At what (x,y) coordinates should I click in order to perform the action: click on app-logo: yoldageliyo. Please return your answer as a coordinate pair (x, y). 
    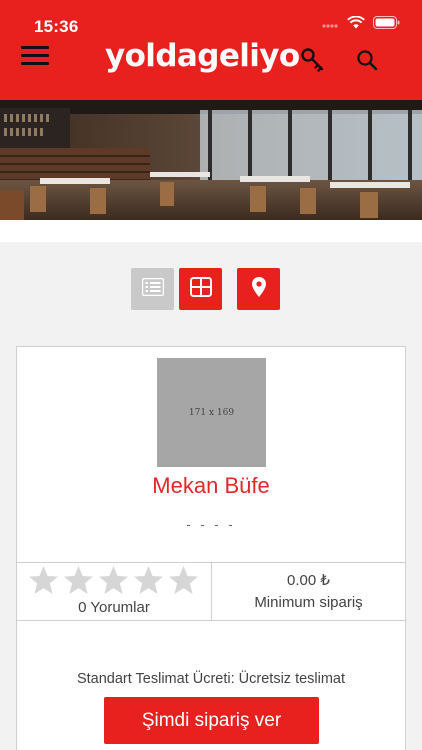
    Looking at the image, I should click on (202, 56).